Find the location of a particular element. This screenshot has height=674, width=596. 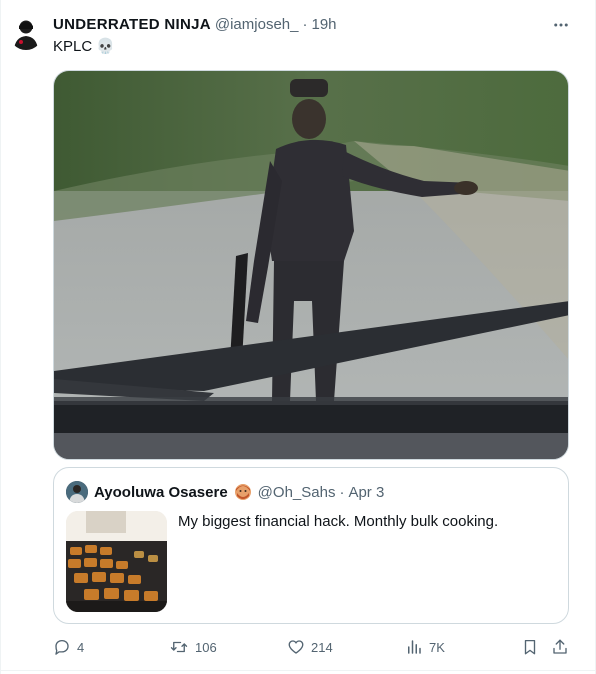

reply-button: 4 is located at coordinates (68, 647).